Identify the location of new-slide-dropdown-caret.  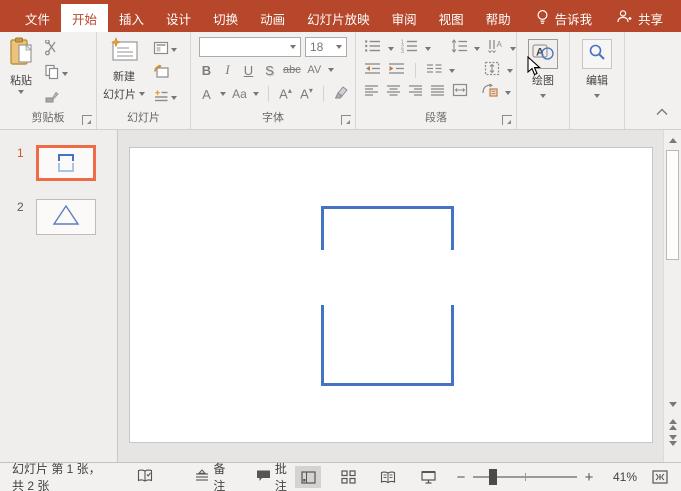
(142, 94).